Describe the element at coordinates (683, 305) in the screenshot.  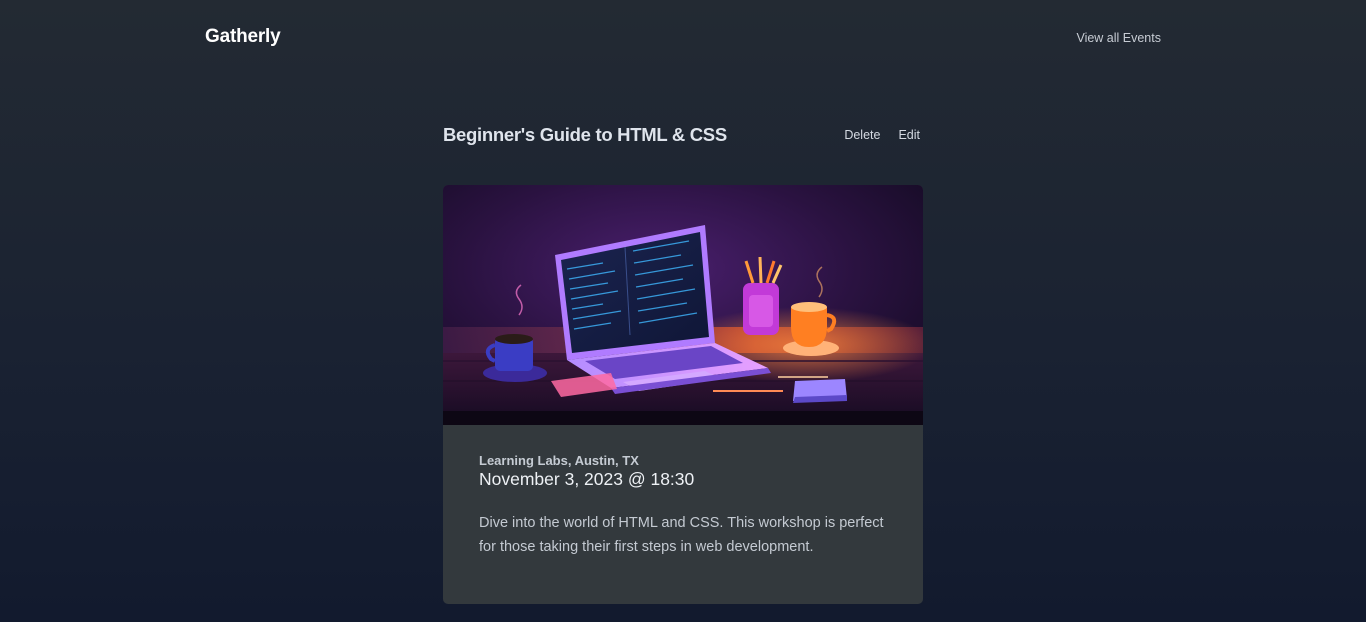
I see `event-image` at that location.